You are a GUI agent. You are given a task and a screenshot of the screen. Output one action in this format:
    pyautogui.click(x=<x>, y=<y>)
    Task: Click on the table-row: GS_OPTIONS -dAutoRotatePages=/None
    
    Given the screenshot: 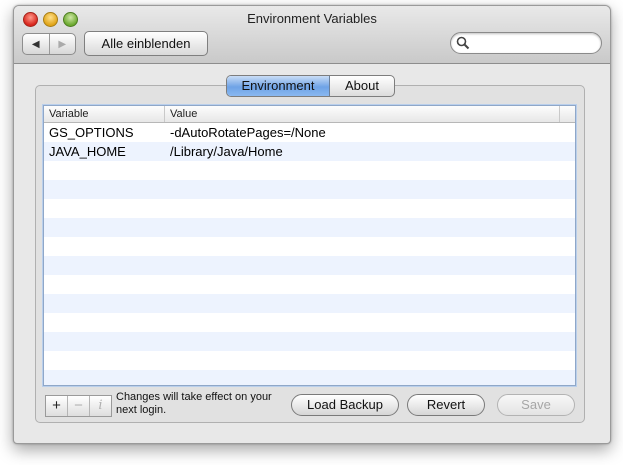 What is the action you would take?
    pyautogui.click(x=309, y=132)
    